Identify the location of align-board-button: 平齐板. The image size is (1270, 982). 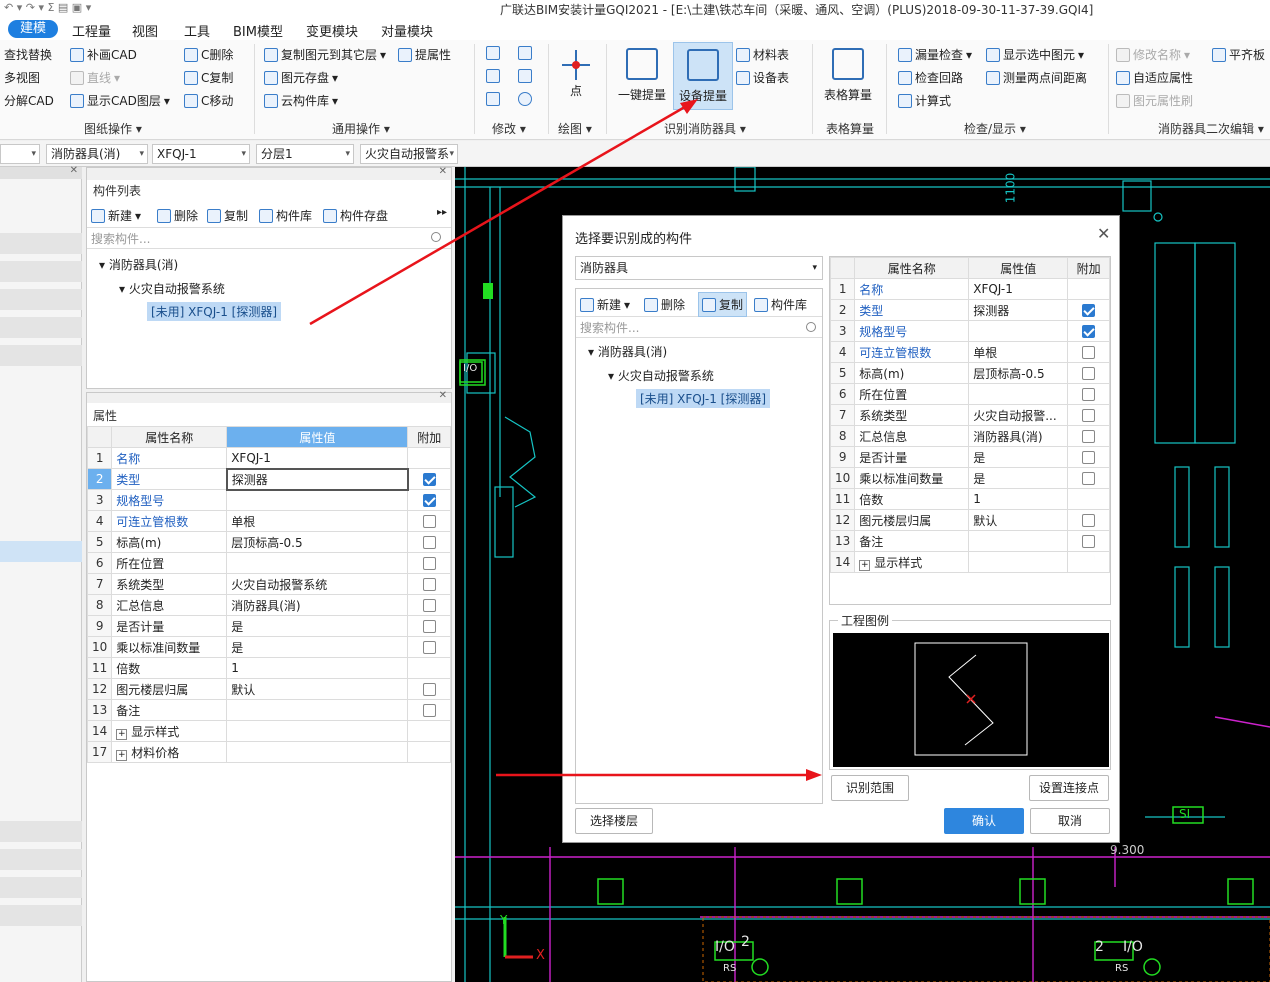
(1238, 54).